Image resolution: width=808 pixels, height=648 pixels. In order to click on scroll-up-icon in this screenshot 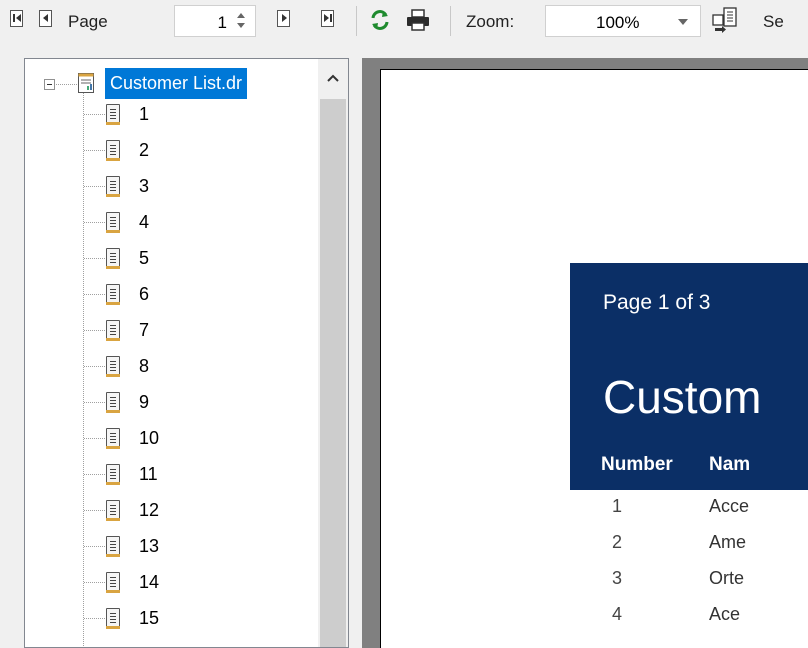, I will do `click(333, 78)`.